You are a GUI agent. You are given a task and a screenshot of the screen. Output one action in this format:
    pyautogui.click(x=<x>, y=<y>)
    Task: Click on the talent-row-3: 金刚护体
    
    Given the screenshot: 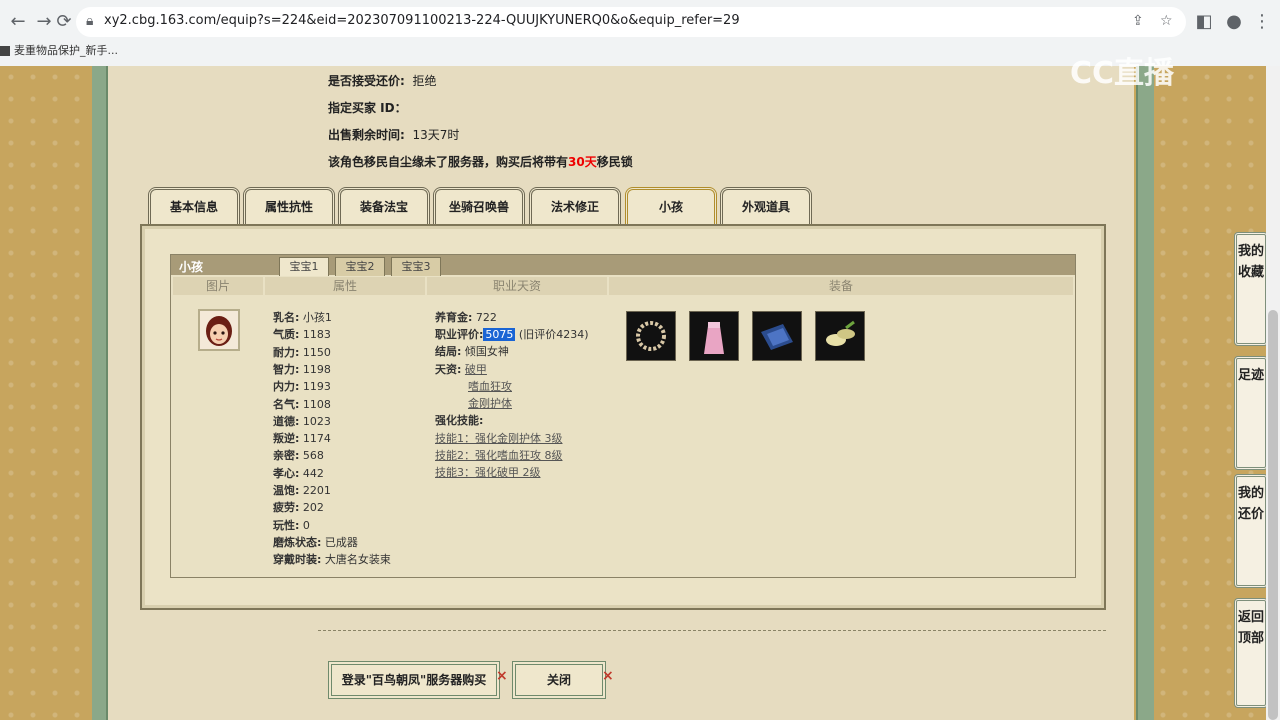 What is the action you would take?
    pyautogui.click(x=490, y=403)
    